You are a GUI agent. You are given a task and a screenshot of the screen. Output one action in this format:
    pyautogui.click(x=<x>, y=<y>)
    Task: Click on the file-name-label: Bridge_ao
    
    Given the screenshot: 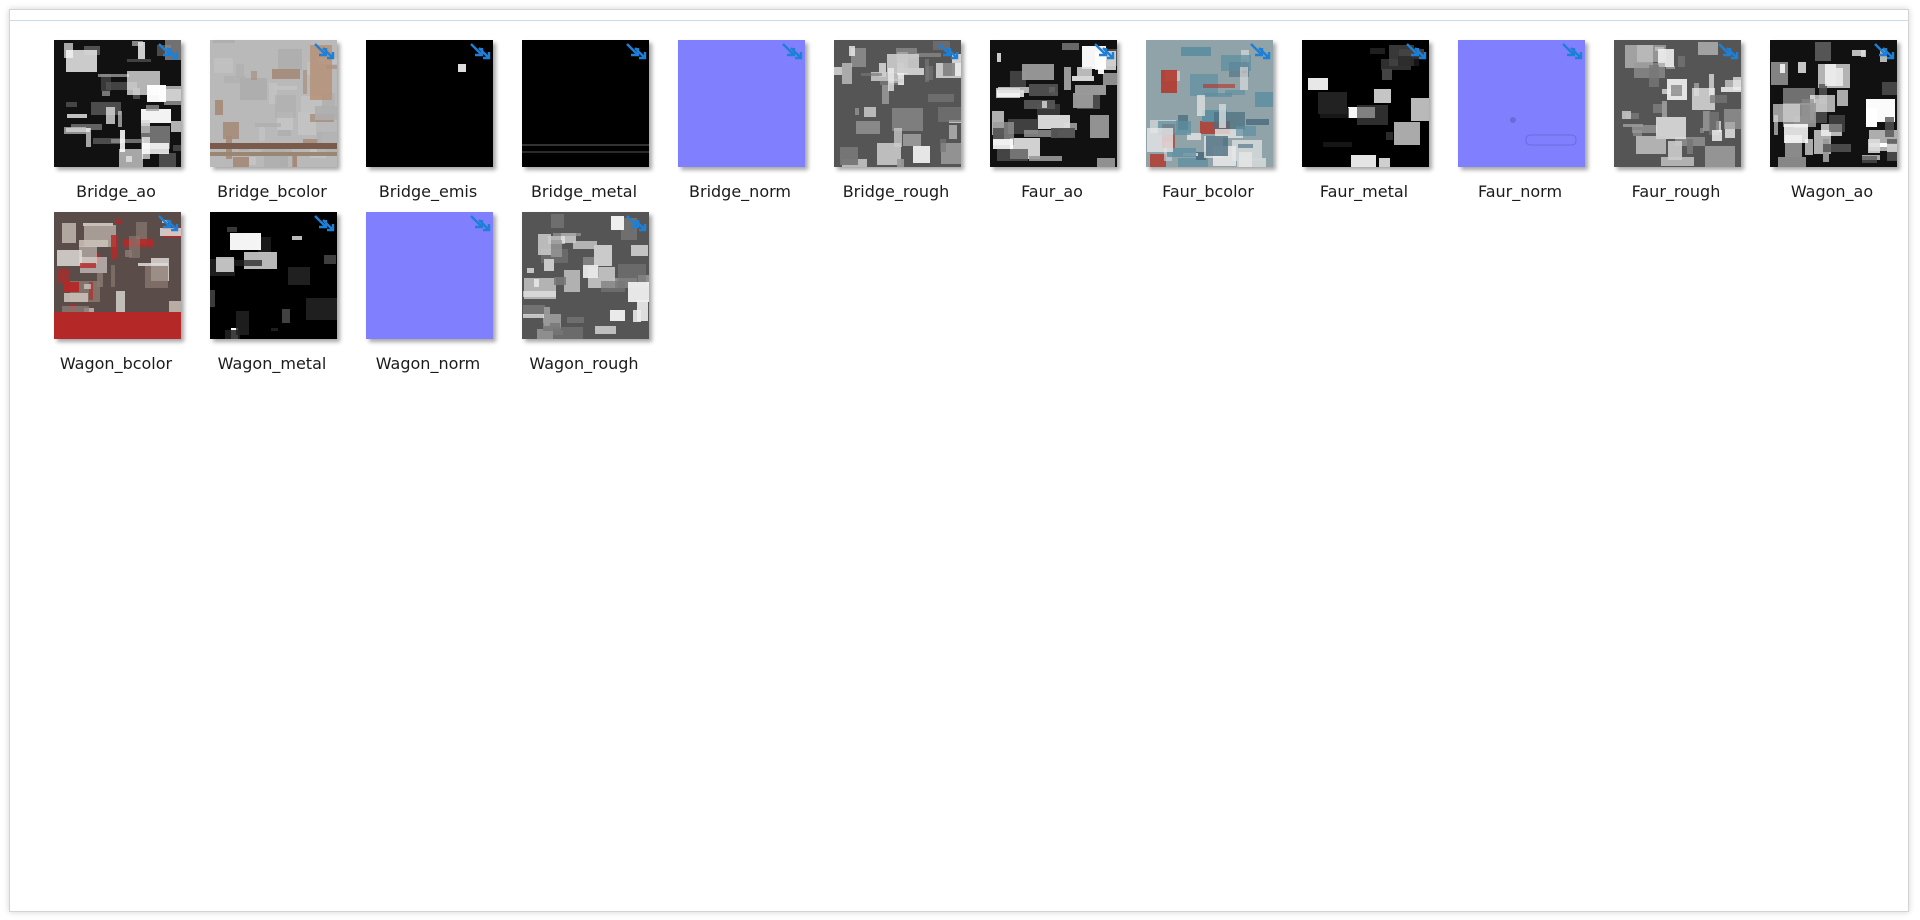 What is the action you would take?
    pyautogui.click(x=116, y=191)
    